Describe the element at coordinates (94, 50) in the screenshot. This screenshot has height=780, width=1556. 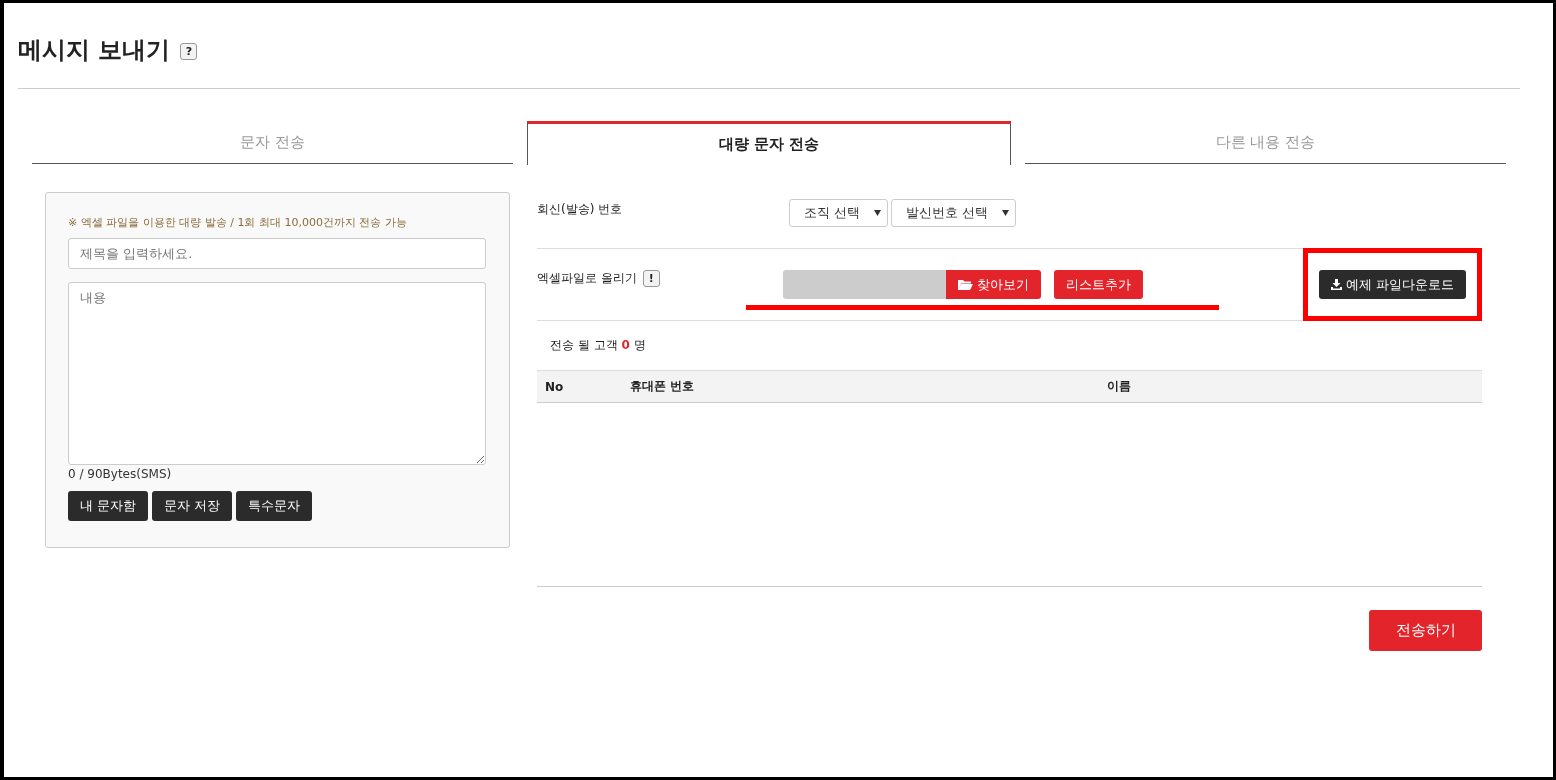
I see `page-title: 메시지 보내기` at that location.